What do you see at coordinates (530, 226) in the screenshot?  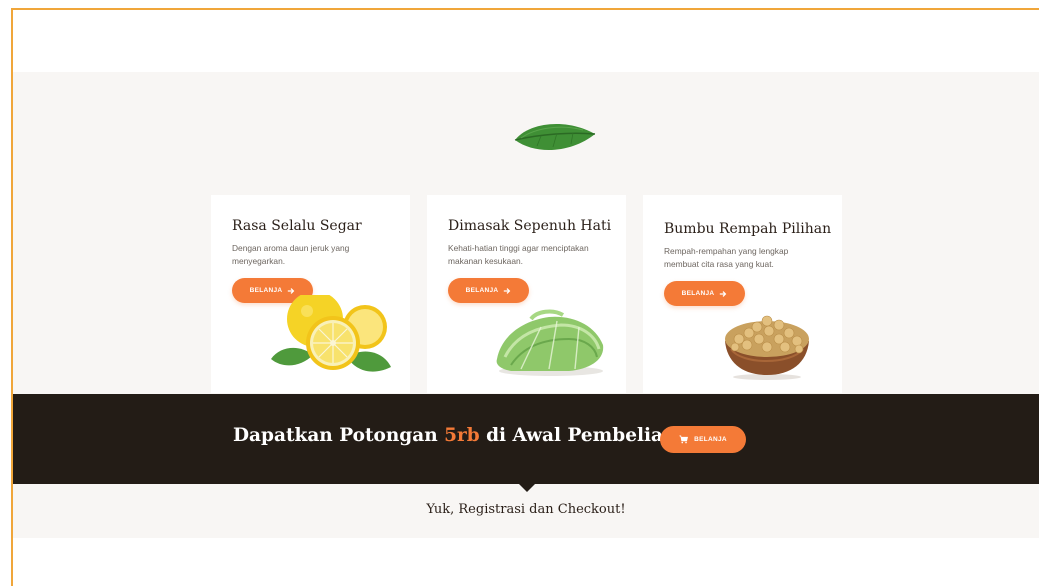 I see `card-title: Dimasak Sepenuh Hati` at bounding box center [530, 226].